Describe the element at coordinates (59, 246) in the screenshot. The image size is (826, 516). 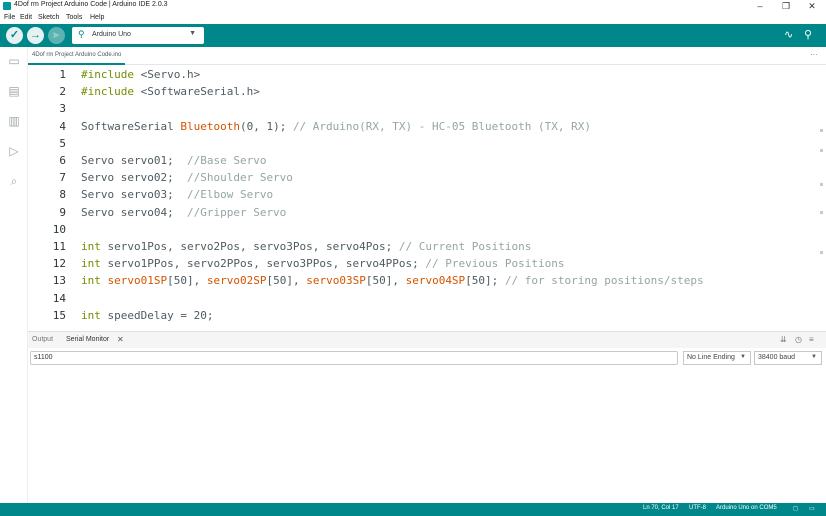
I see `line-number: 11` at that location.